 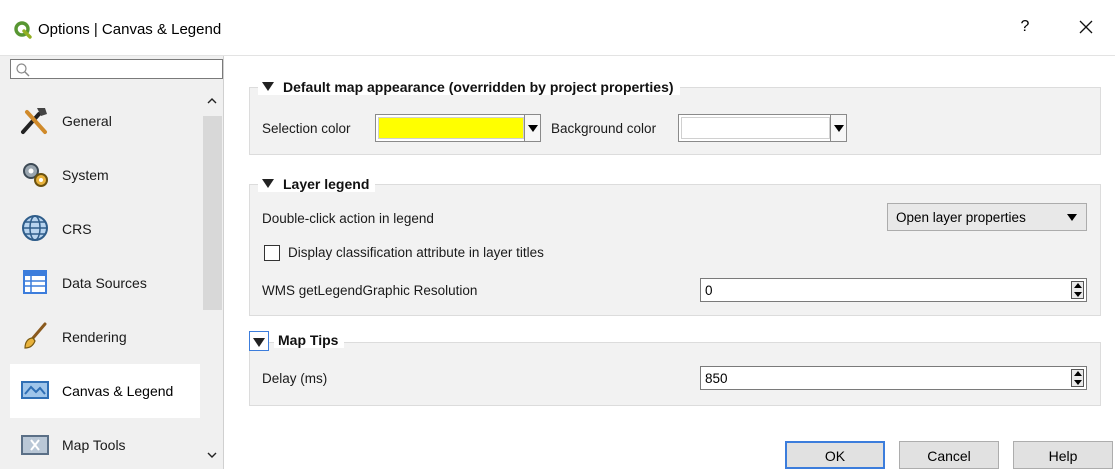 What do you see at coordinates (272, 253) in the screenshot?
I see `classification-attribute-checkbox` at bounding box center [272, 253].